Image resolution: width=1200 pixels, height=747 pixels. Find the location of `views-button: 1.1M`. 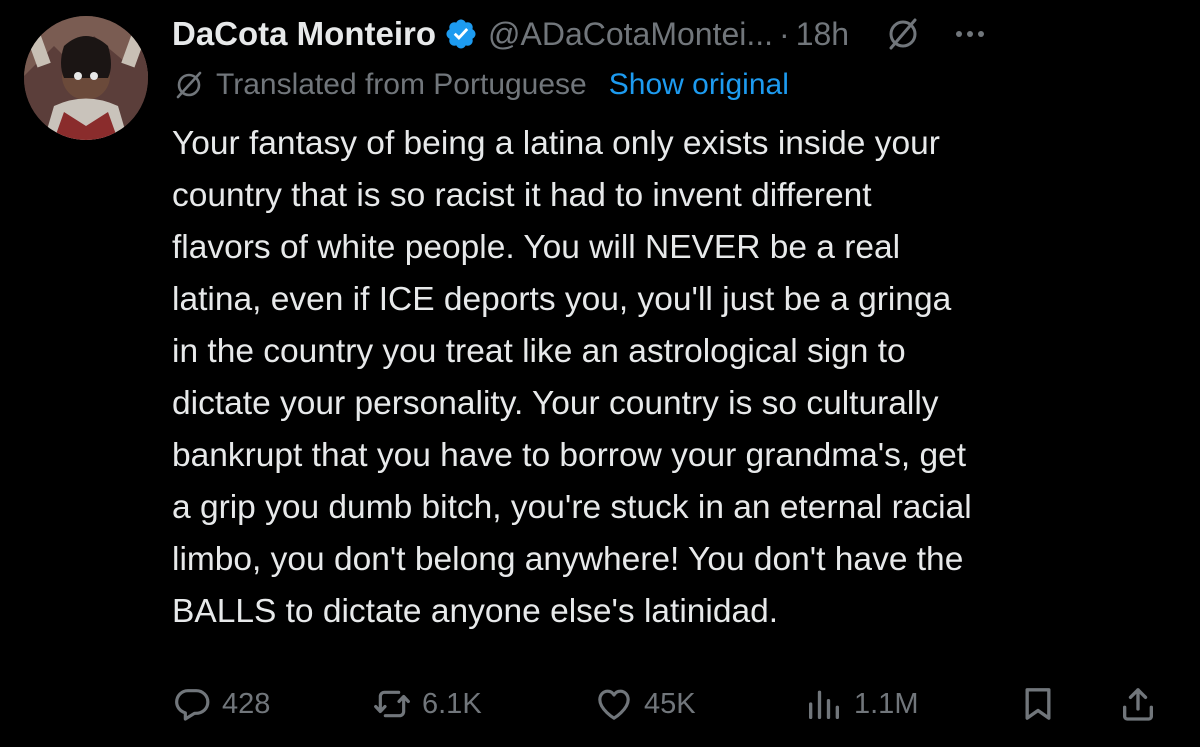

views-button: 1.1M is located at coordinates (861, 704).